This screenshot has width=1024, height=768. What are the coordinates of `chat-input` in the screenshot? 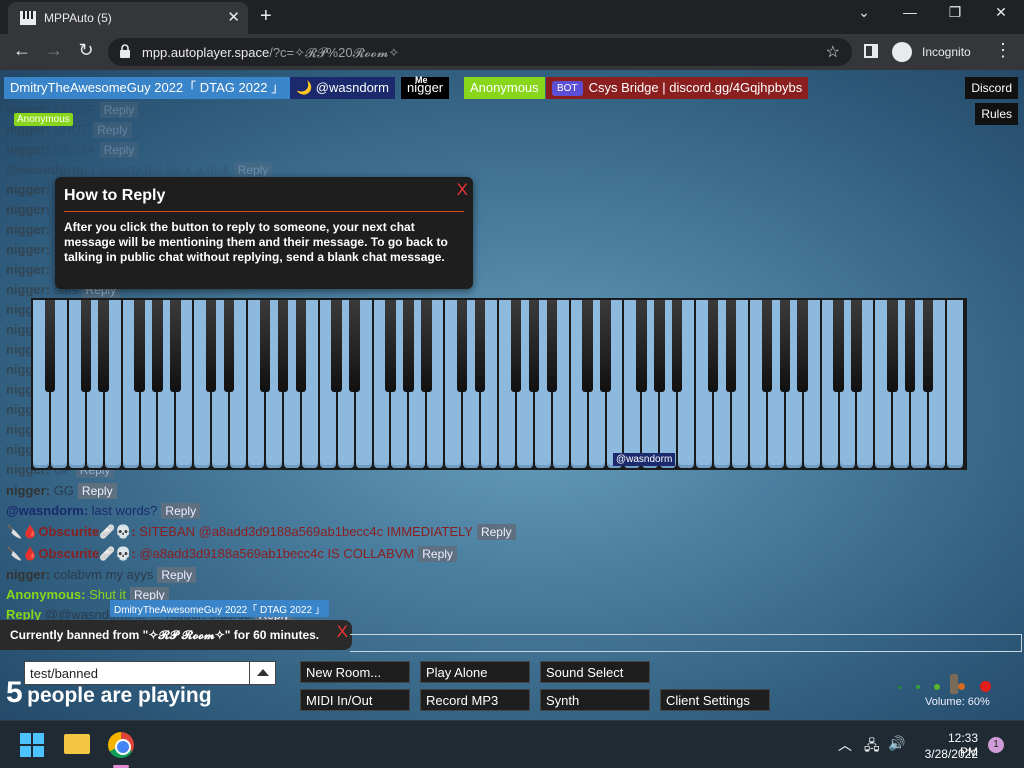 It's located at (686, 643).